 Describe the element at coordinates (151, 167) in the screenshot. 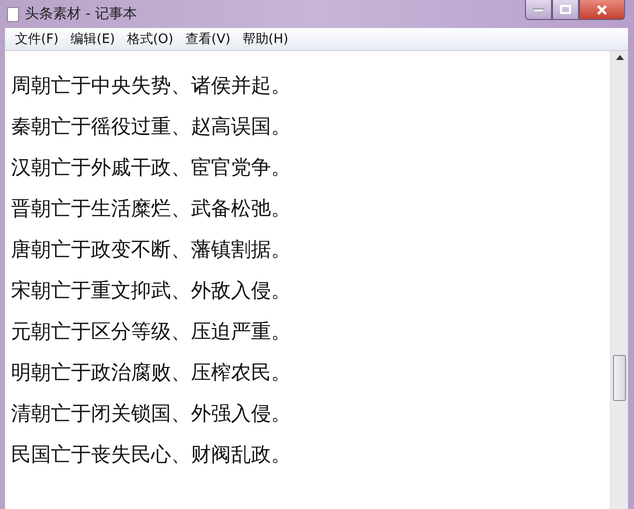

I see `text-line: 汉朝亡于外戚干政、宦官党争。` at that location.